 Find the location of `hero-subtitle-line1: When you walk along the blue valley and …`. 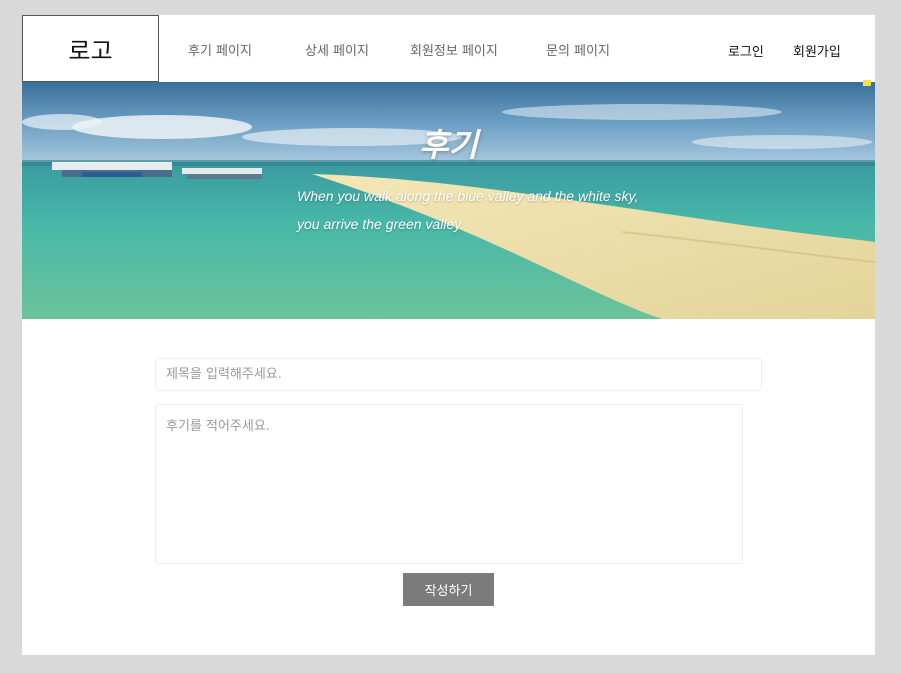

hero-subtitle-line1: When you walk along the blue valley and … is located at coordinates (468, 196).